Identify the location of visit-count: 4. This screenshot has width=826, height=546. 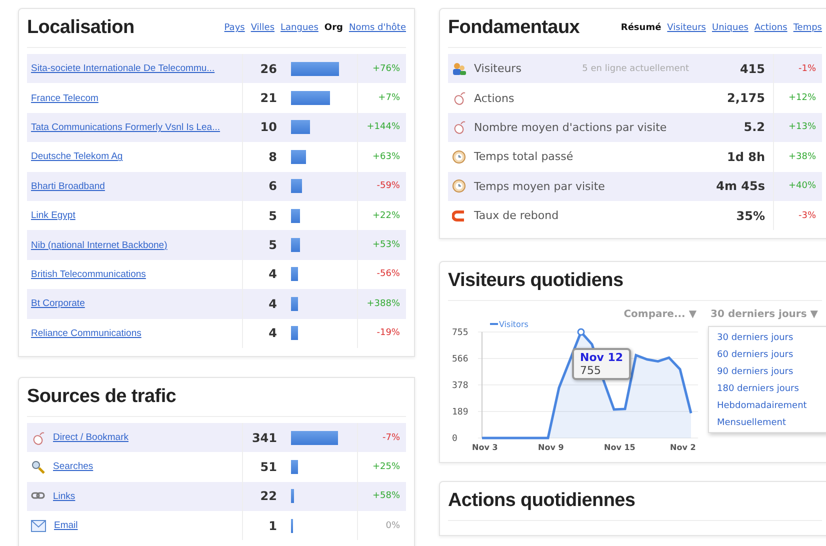
(263, 333).